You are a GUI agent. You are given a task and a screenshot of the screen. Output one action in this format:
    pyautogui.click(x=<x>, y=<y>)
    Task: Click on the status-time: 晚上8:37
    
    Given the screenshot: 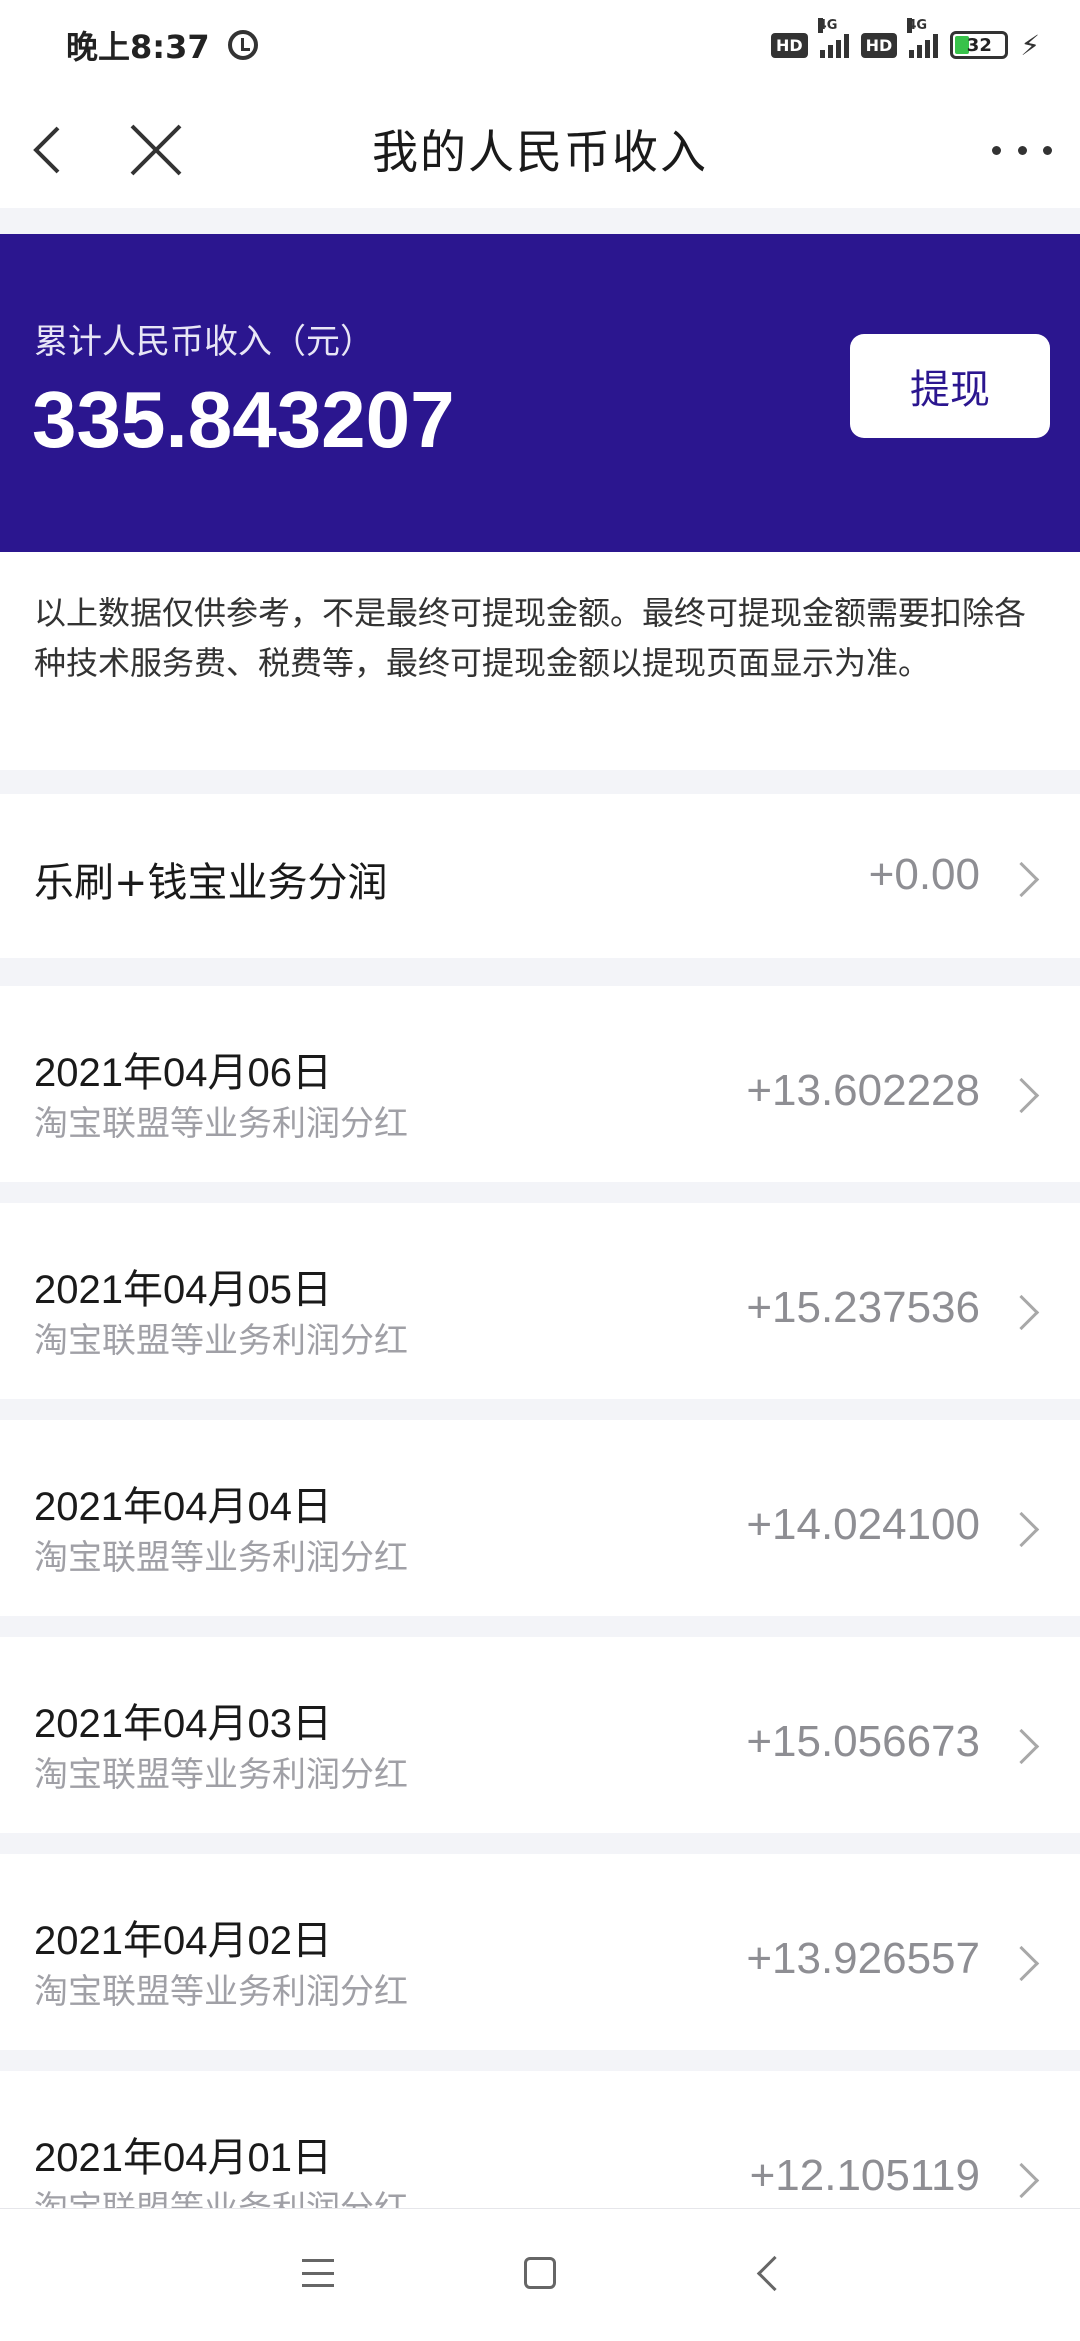 What is the action you would take?
    pyautogui.click(x=138, y=47)
    